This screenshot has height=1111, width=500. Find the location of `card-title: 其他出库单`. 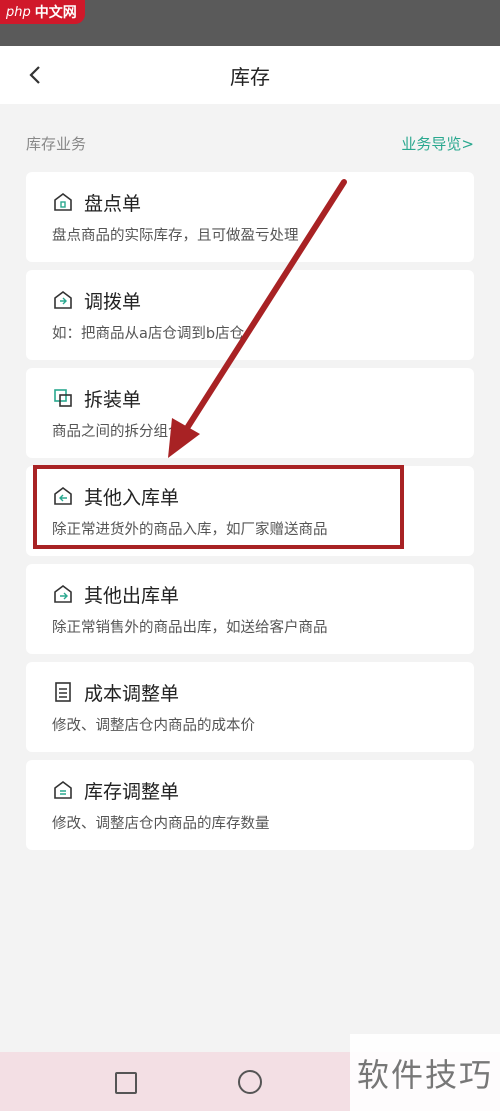

card-title: 其他出库单 is located at coordinates (132, 595).